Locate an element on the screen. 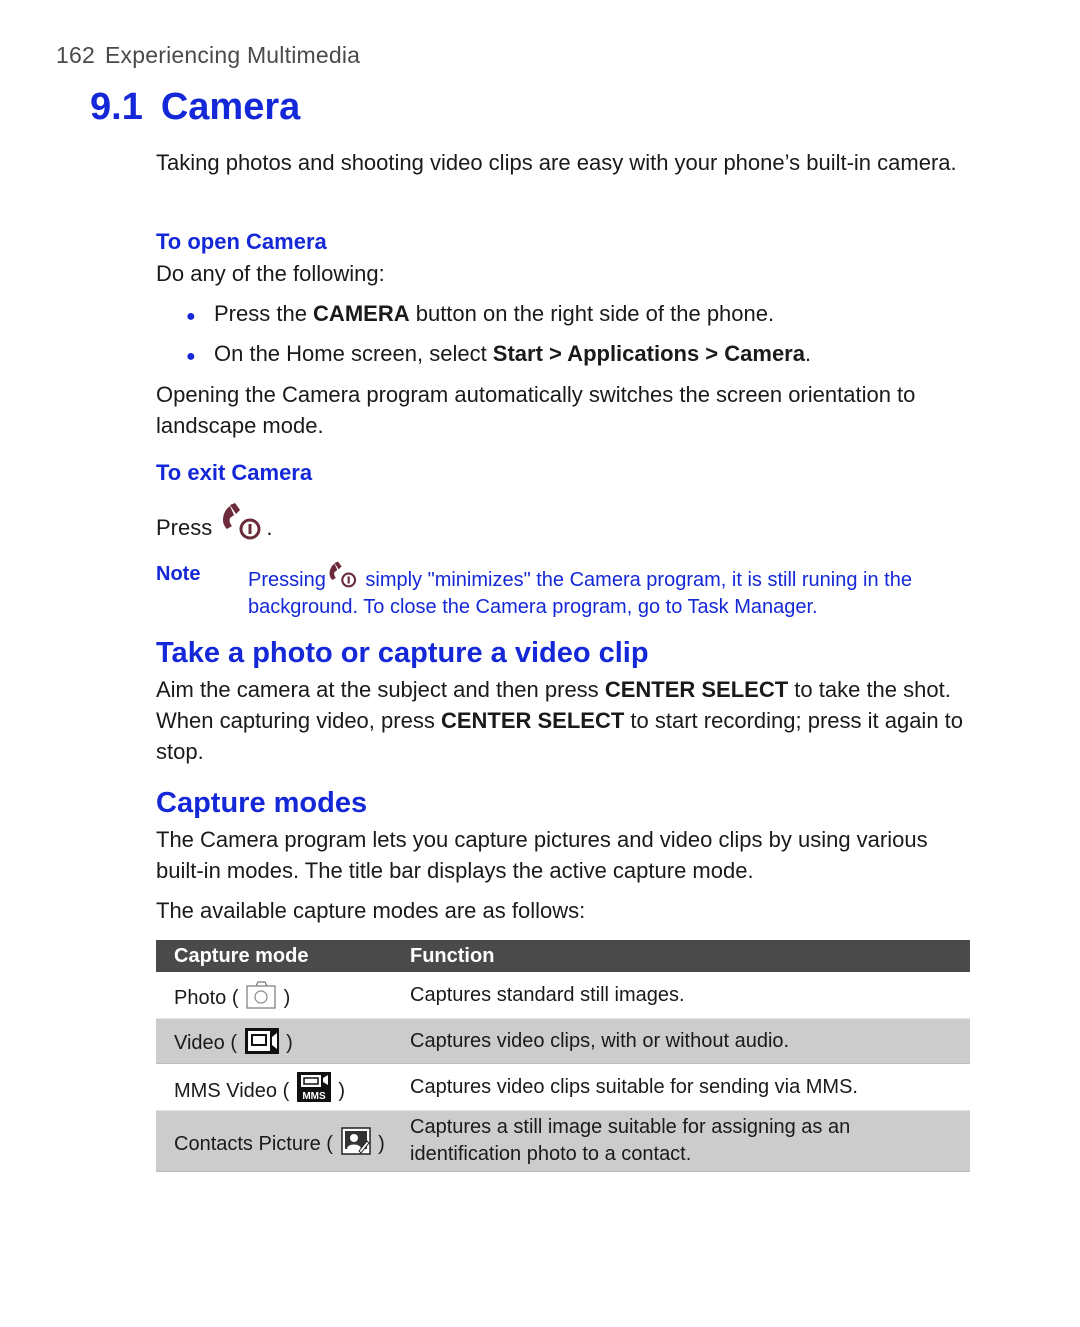  chapter-title: 9.1 Camera is located at coordinates (195, 107).